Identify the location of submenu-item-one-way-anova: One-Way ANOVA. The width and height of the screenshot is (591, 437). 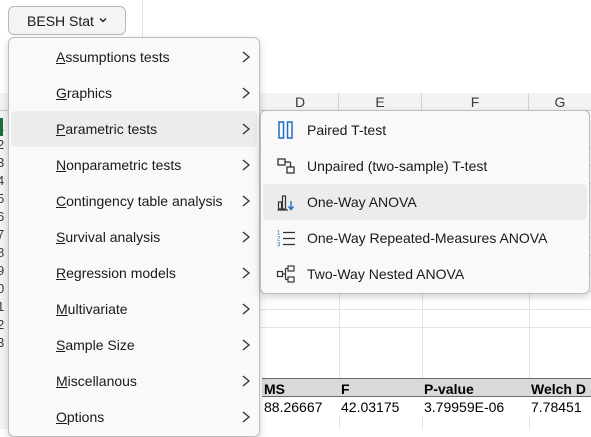
(425, 202).